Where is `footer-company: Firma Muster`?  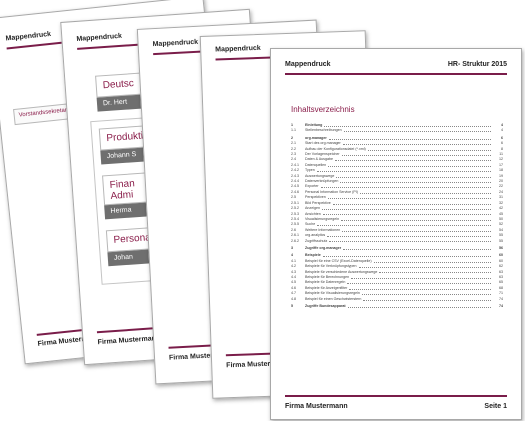
footer-company: Firma Muster is located at coordinates (191, 357).